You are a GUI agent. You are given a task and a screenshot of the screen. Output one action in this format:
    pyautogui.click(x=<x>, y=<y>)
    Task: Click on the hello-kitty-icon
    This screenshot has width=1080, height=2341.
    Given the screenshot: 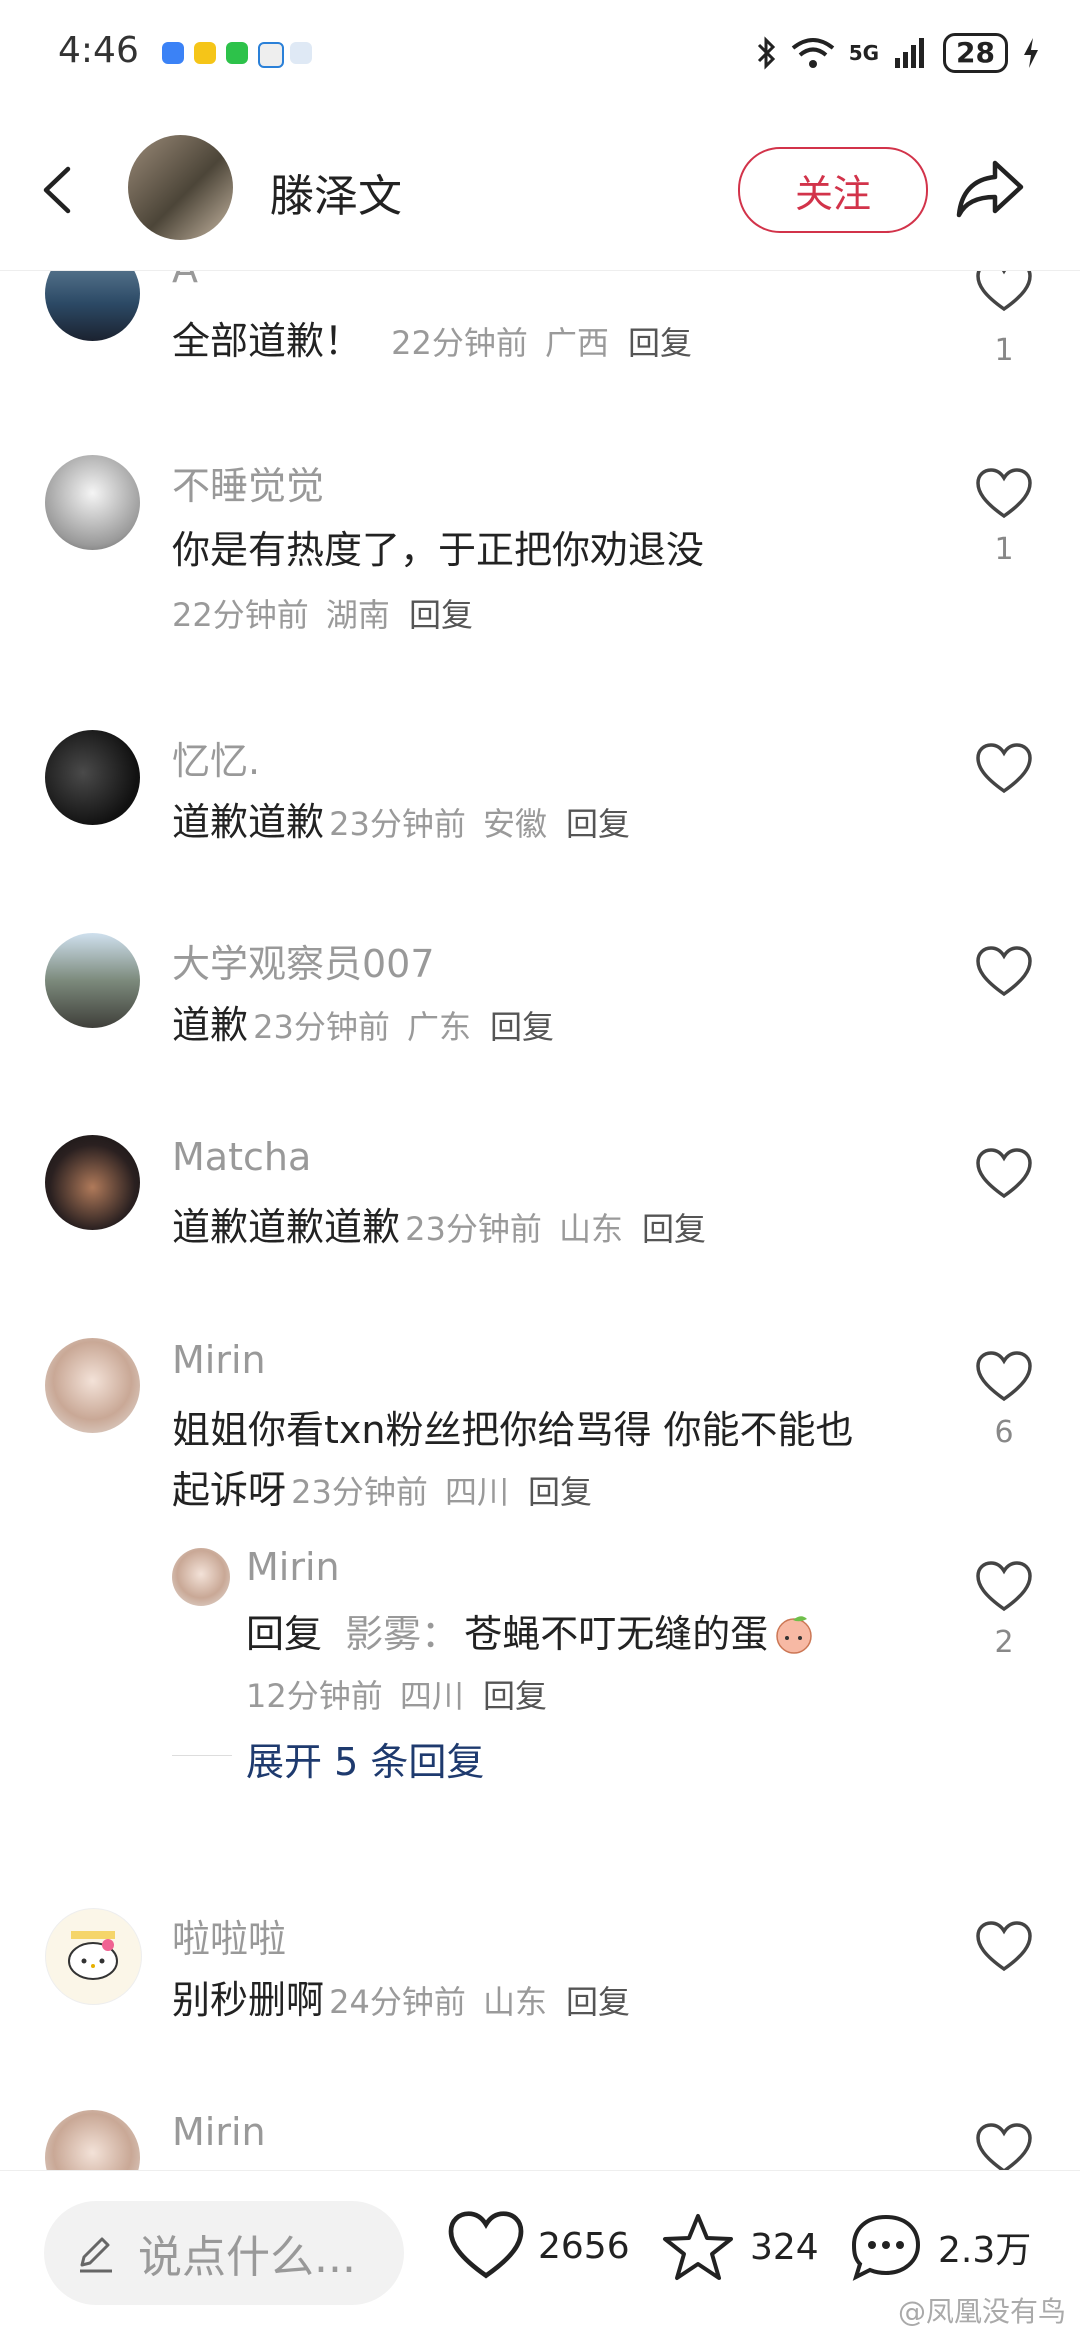 What is the action you would take?
    pyautogui.click(x=93, y=1955)
    